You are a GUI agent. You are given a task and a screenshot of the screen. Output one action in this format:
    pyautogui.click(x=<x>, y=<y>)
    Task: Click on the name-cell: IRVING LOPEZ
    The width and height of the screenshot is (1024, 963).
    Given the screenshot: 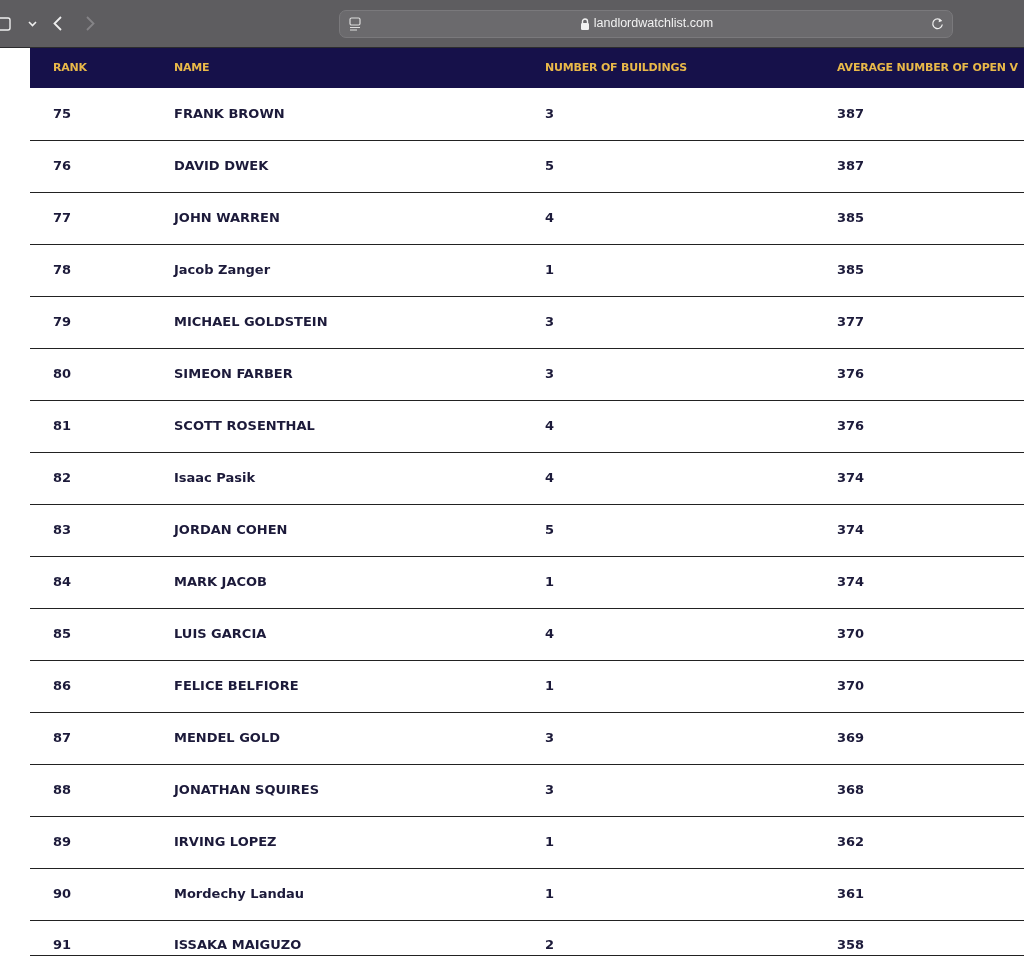 What is the action you would take?
    pyautogui.click(x=225, y=842)
    